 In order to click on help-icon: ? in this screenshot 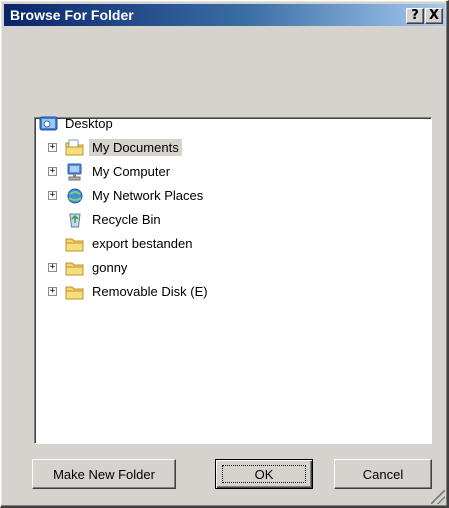, I will do `click(415, 15)`.